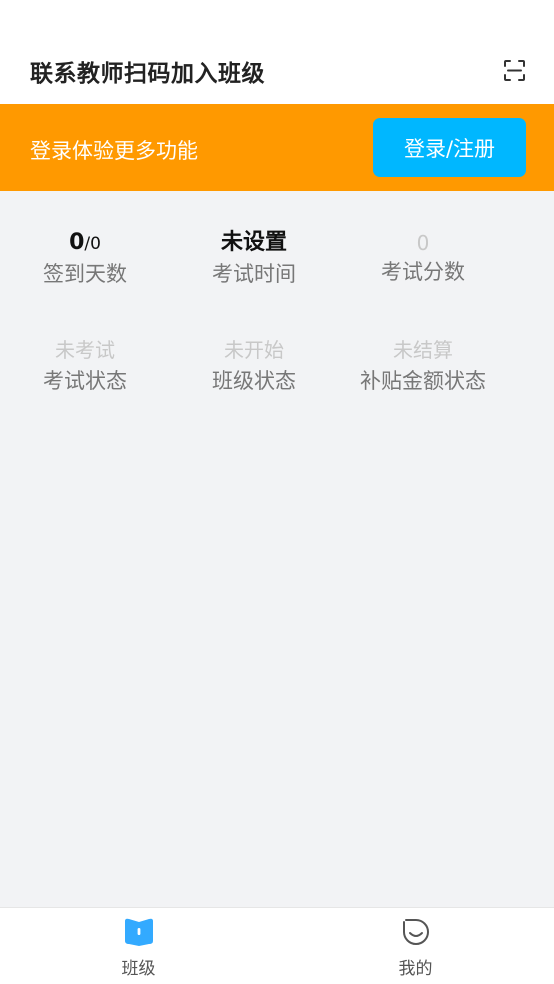 This screenshot has height=984, width=554. I want to click on class-status-label: 班级状态, so click(254, 381).